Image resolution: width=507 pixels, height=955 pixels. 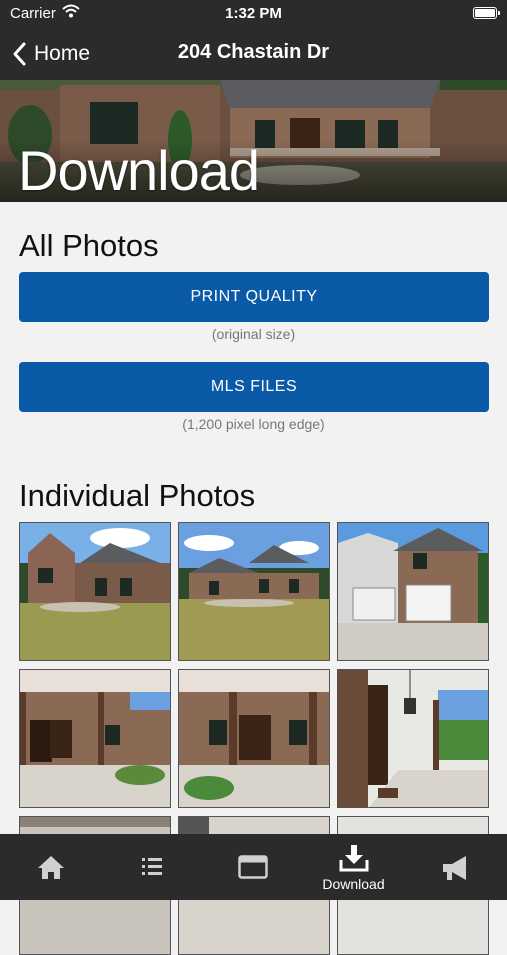 I want to click on back-button: Home, so click(x=50, y=54).